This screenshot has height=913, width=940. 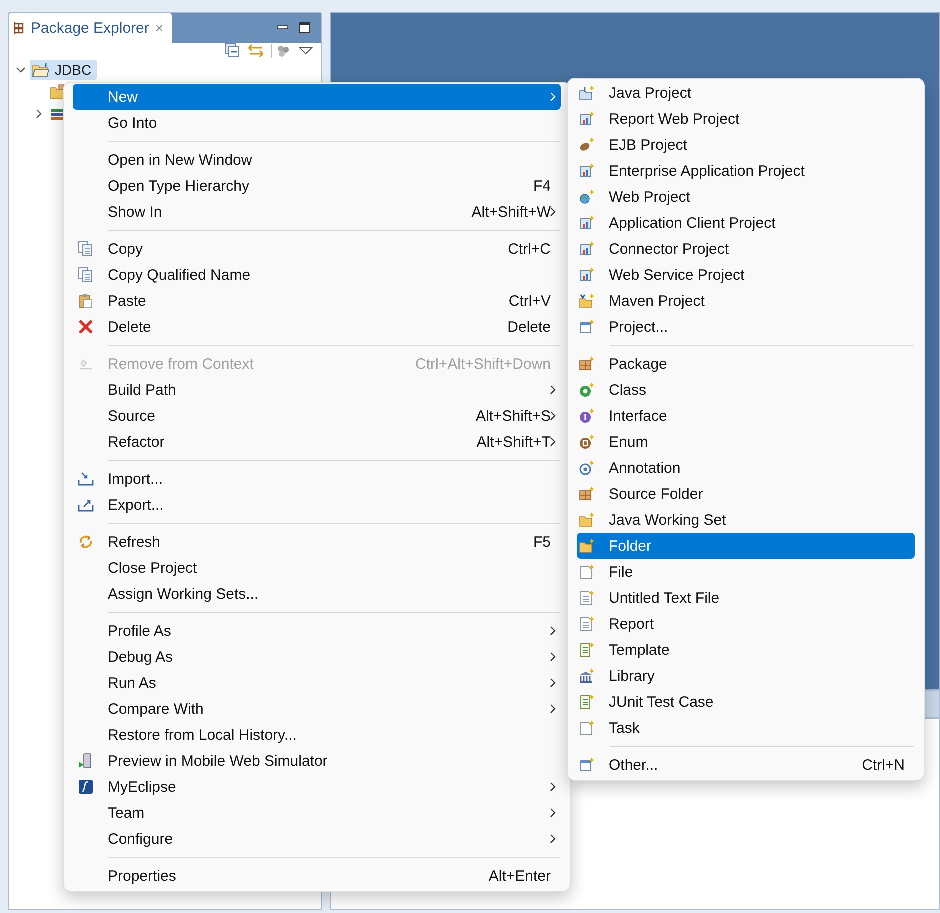 I want to click on menu-item: Task, so click(x=746, y=728).